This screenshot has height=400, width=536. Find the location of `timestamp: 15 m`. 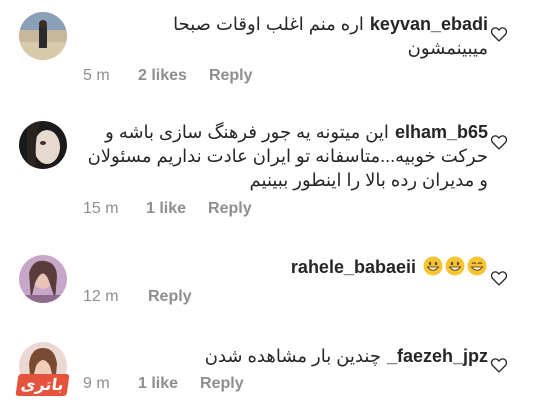

timestamp: 15 m is located at coordinates (101, 208).